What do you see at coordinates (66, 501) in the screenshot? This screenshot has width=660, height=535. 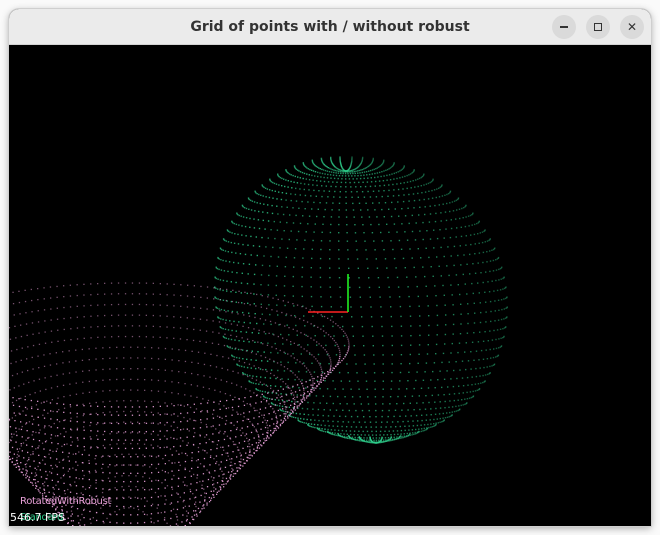 I see `legend-rotated-label: RotatedWithRobust` at bounding box center [66, 501].